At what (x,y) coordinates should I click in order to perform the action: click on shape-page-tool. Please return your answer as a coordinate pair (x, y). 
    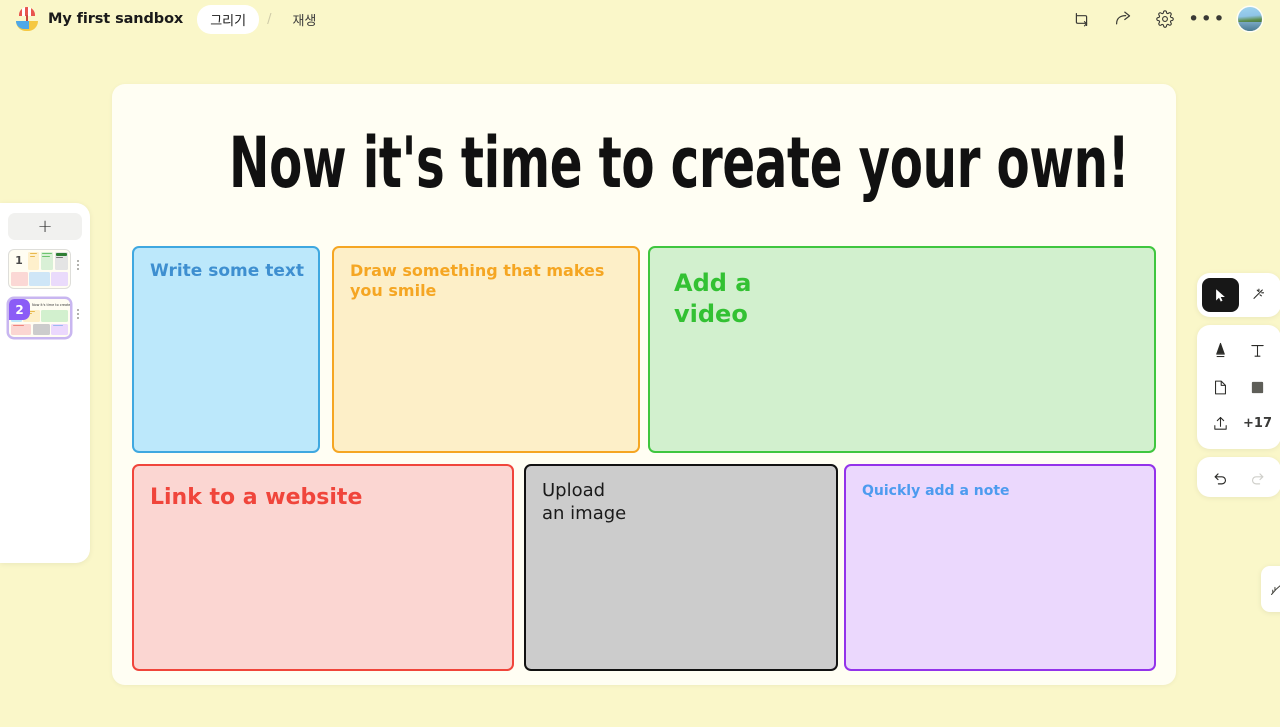
    Looking at the image, I should click on (1220, 387).